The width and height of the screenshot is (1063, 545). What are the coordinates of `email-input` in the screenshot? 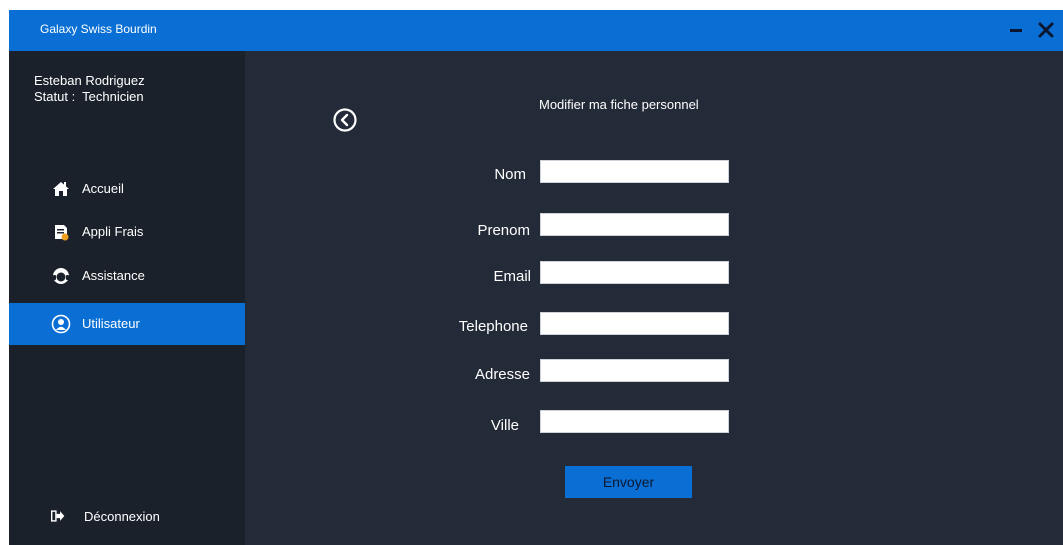 It's located at (634, 272).